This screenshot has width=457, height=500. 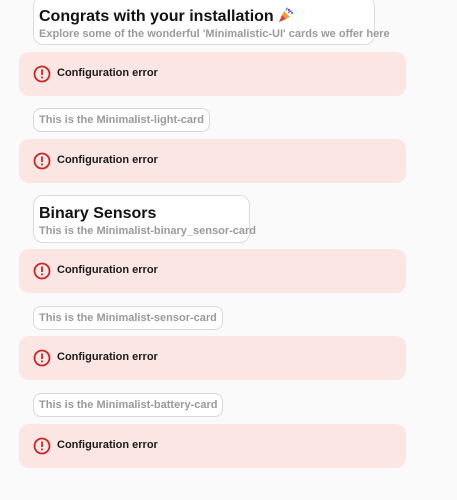 I want to click on binary-sensors-title: Binary Sensors, so click(x=98, y=213).